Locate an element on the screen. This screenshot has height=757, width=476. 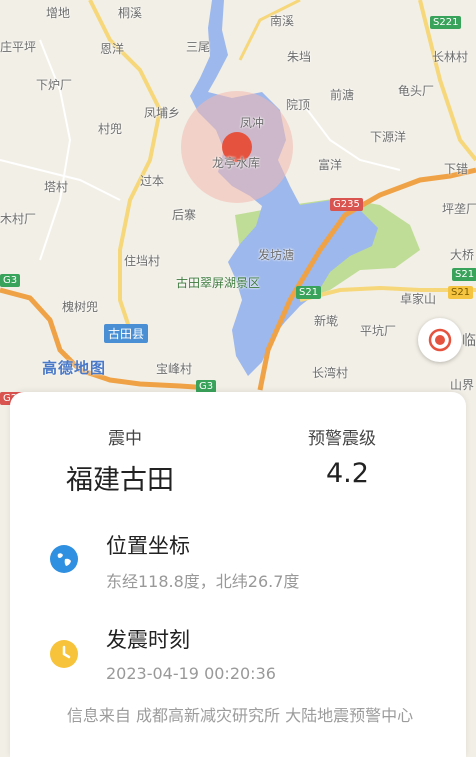
map-label: 龟头厂 is located at coordinates (416, 91).